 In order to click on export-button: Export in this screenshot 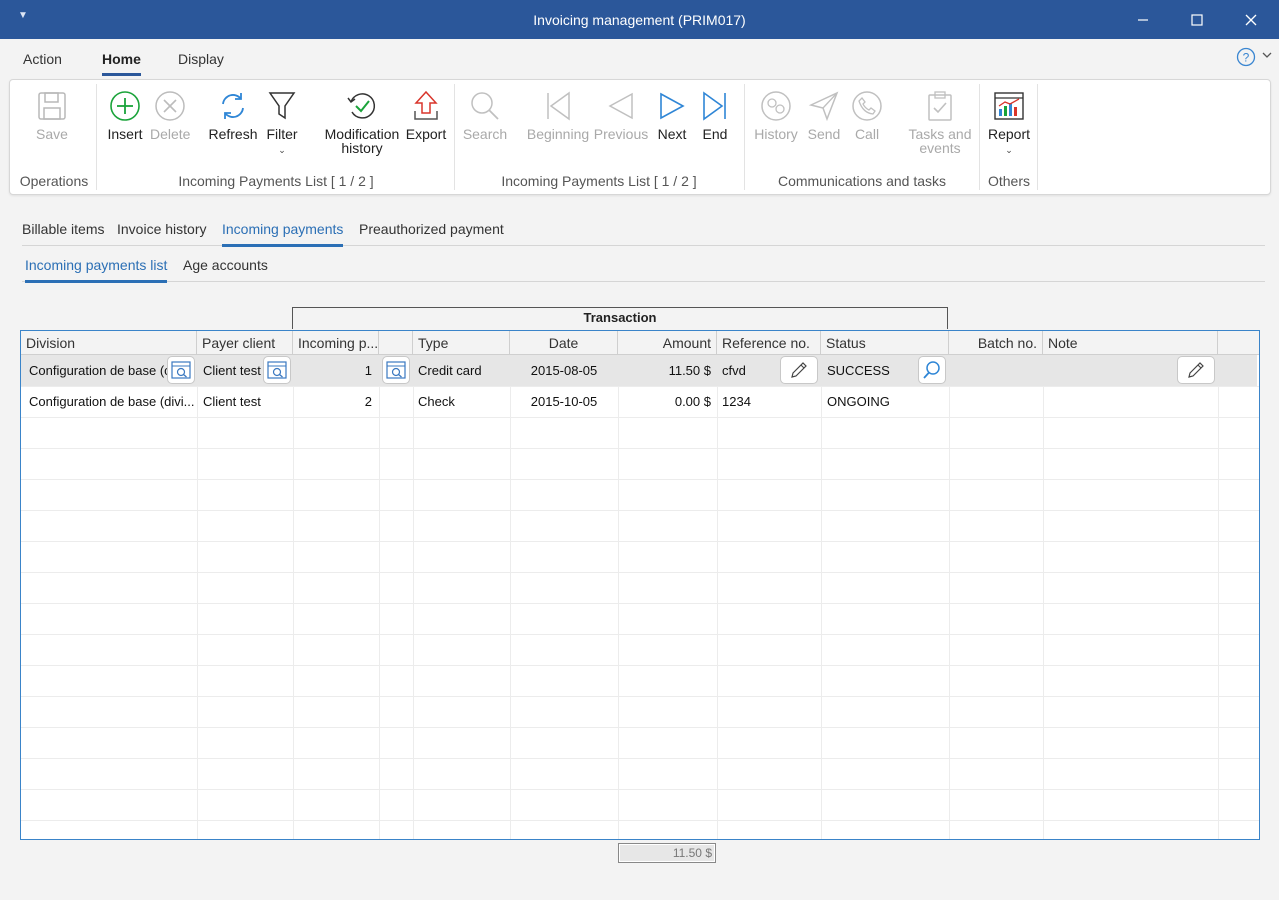, I will do `click(426, 113)`.